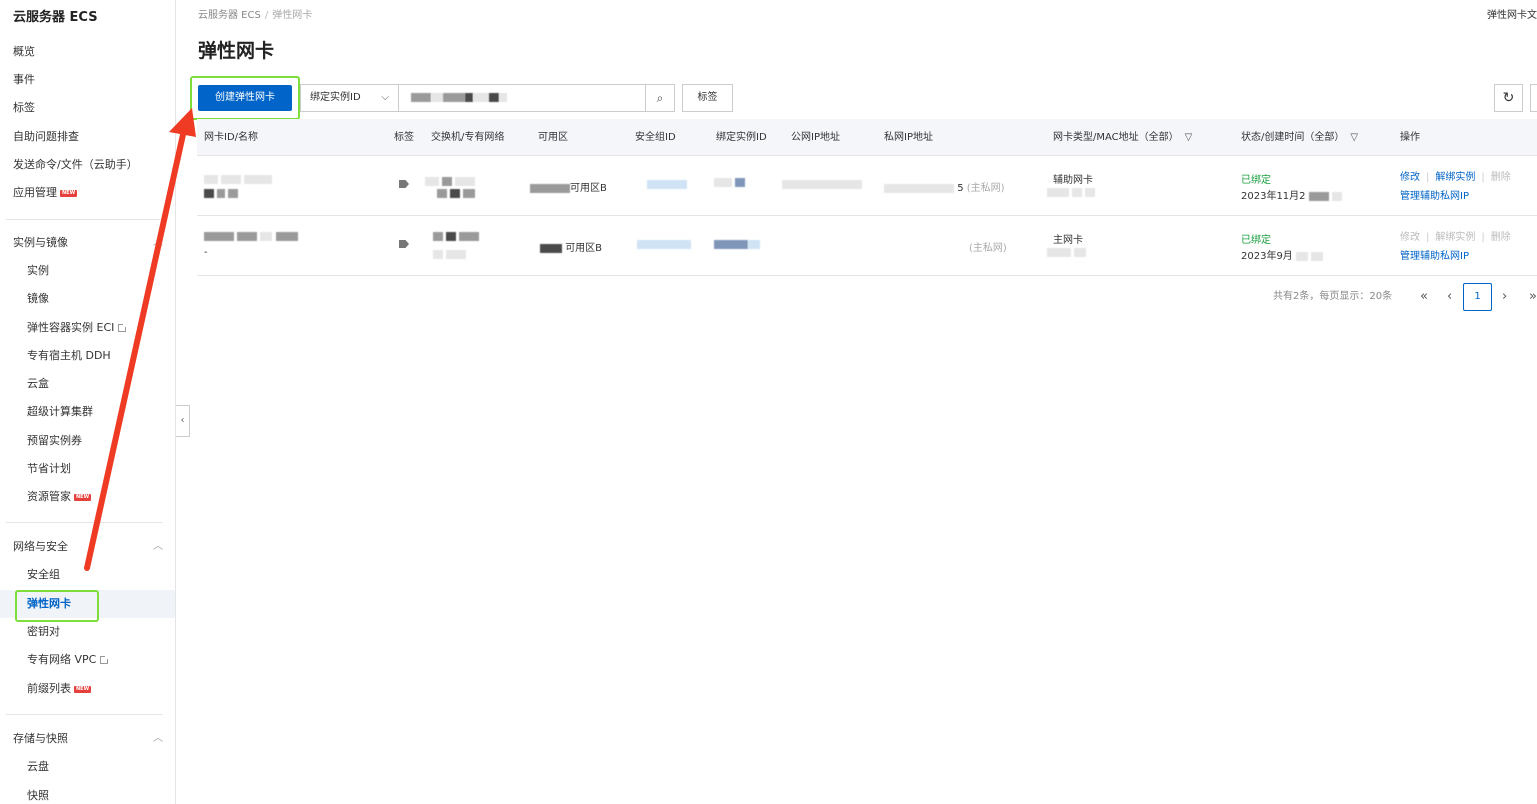 The width and height of the screenshot is (1537, 804). I want to click on created-time: 2023年9月, so click(1282, 254).